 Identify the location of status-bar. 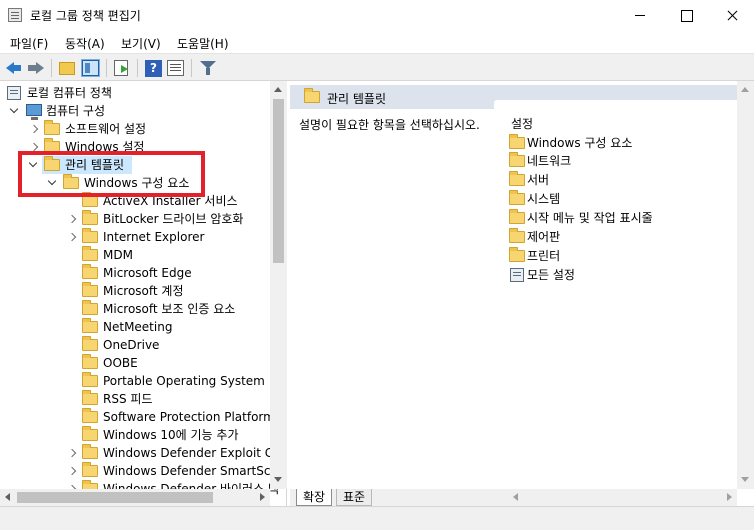
(377, 518).